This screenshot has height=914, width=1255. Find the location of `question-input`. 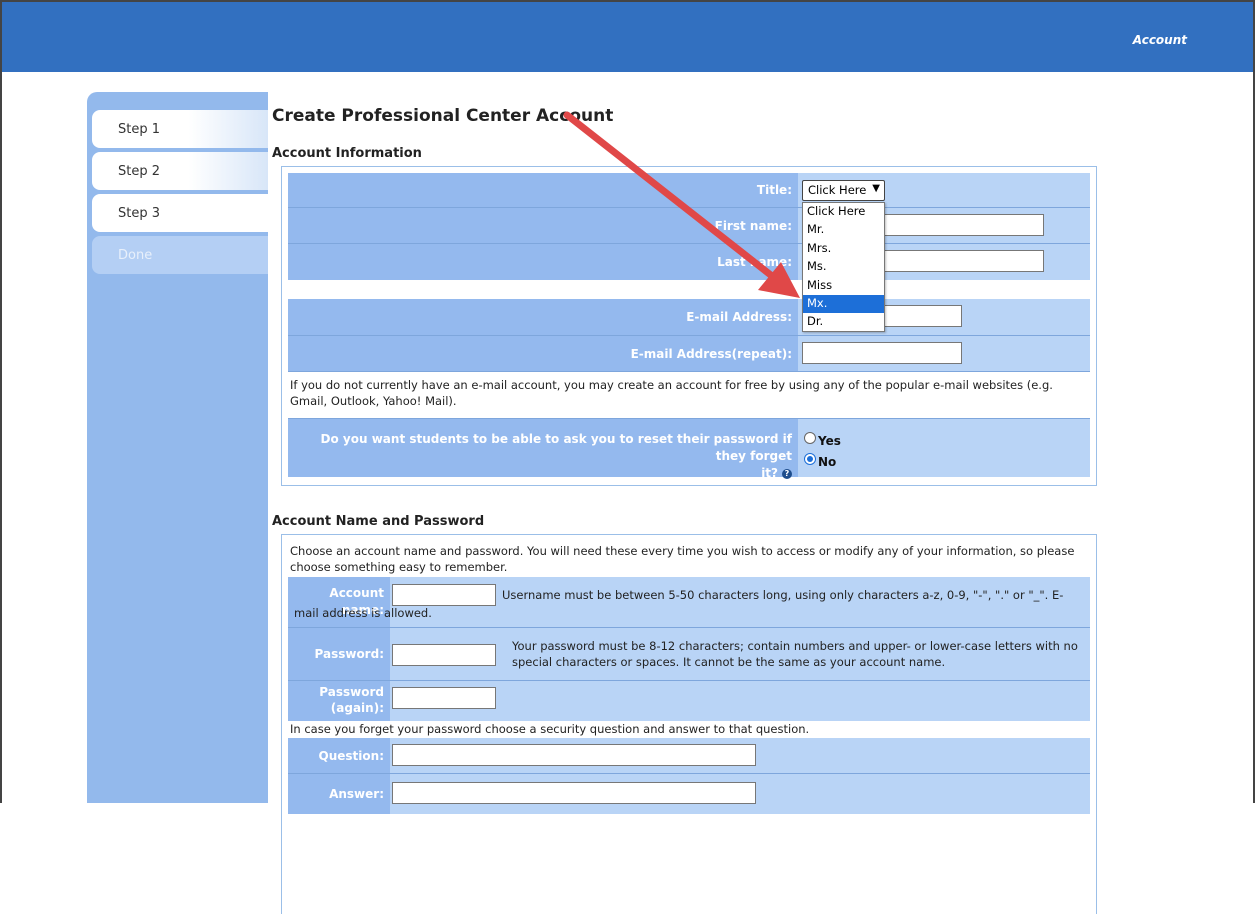

question-input is located at coordinates (574, 755).